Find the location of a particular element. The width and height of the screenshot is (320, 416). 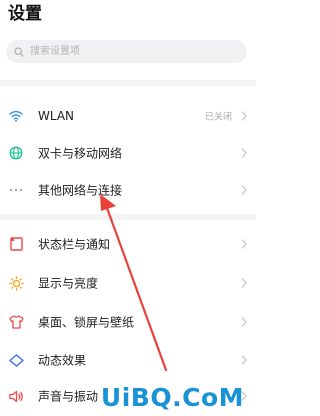

settings-item-label: 双卡与移动网络 is located at coordinates (80, 153).